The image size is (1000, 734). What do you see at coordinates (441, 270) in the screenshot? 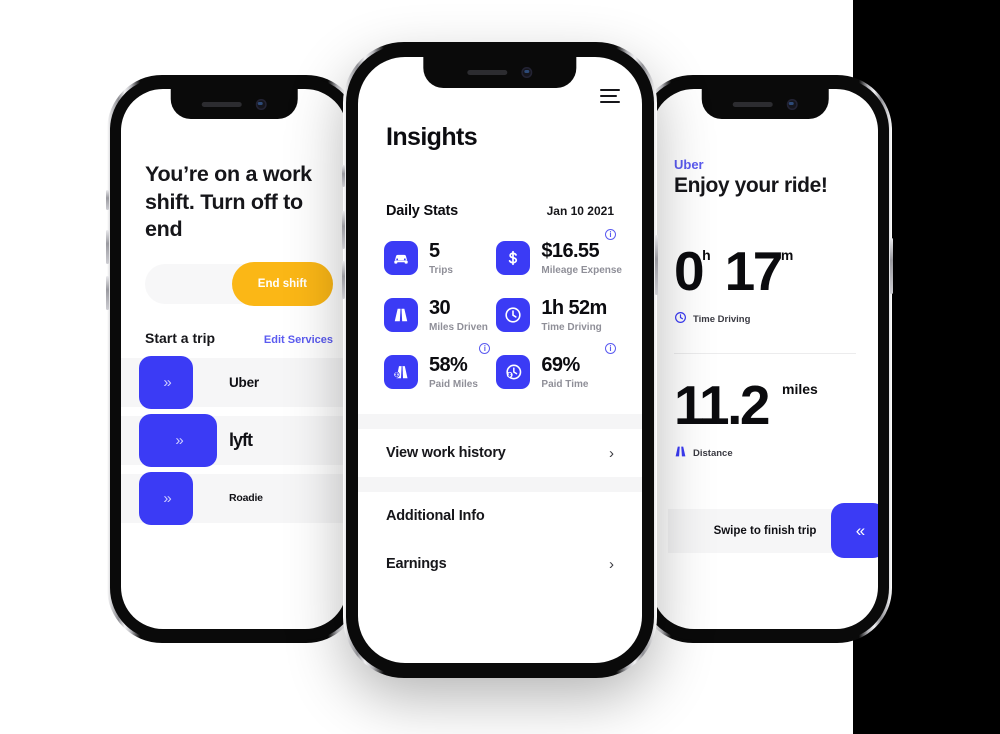
I see `stat-trips-label: Trips` at bounding box center [441, 270].